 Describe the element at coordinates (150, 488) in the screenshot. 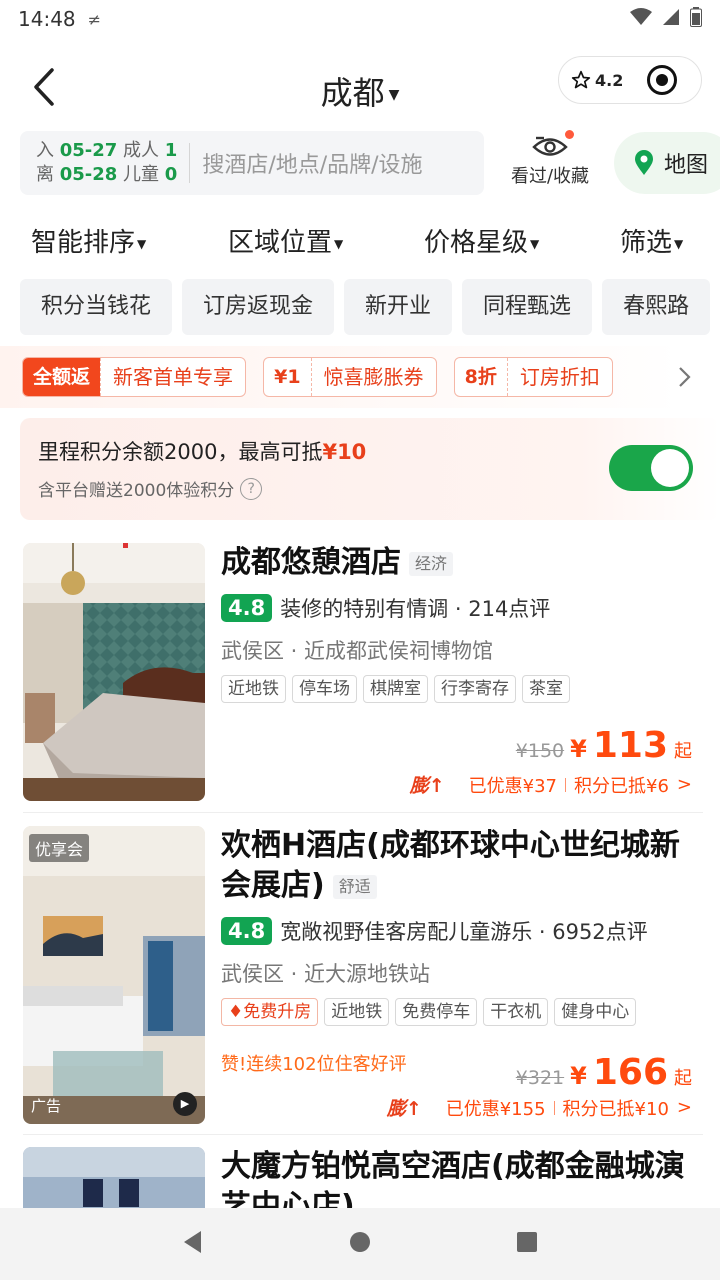

I see `points-sub: 含平台赠送2000体验积分?` at that location.